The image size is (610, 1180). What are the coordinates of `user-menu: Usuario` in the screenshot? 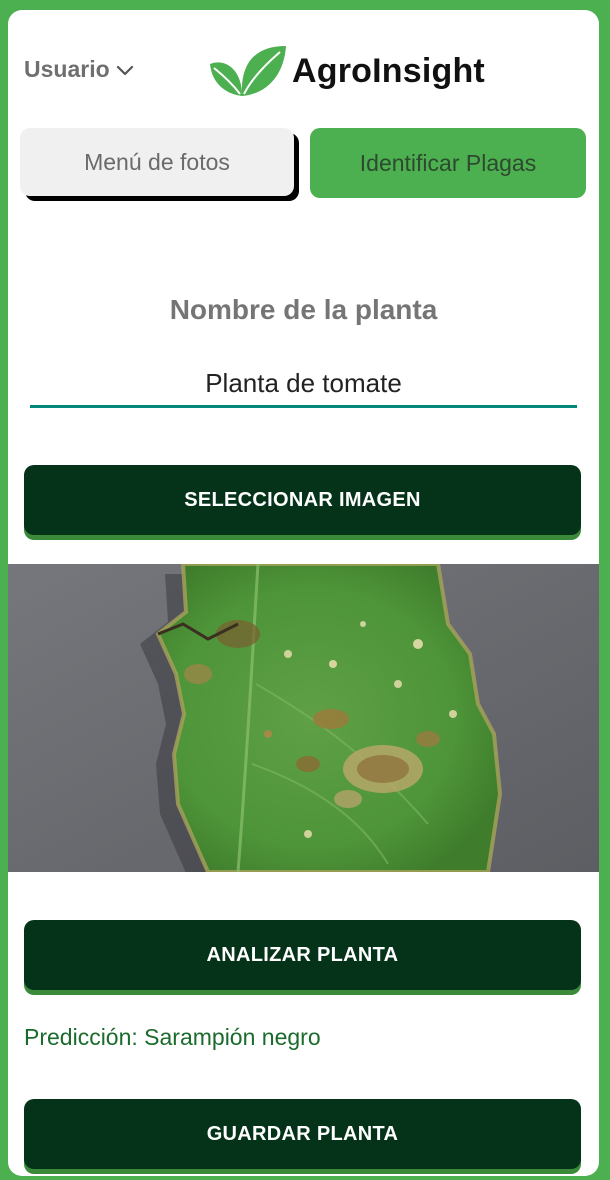 It's located at (79, 69).